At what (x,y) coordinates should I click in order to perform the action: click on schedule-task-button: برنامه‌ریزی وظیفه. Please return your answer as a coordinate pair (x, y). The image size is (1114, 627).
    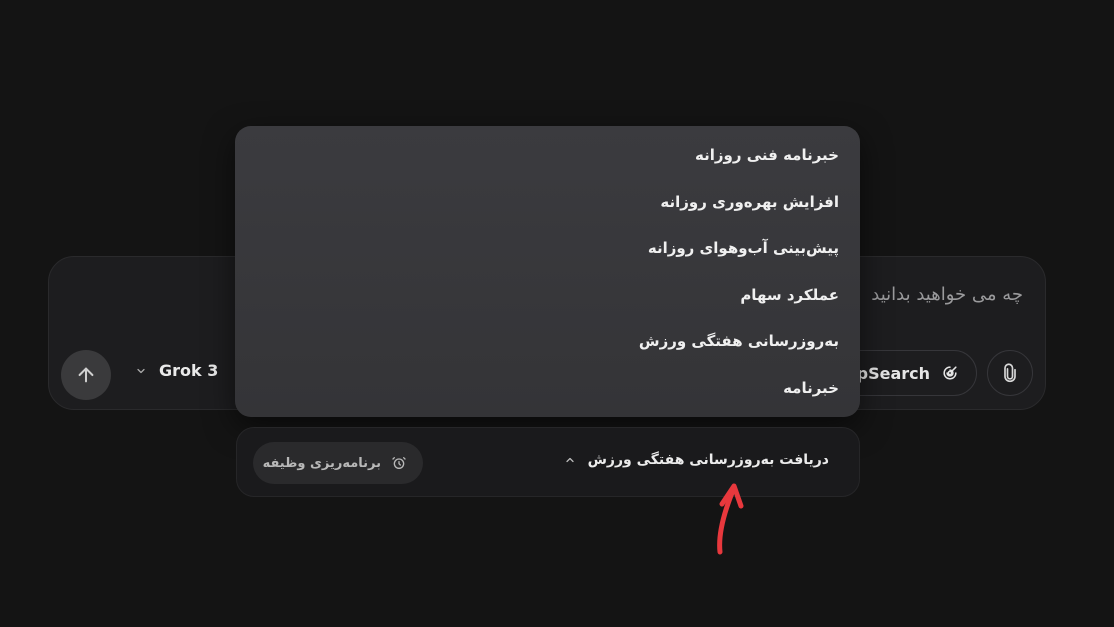
    Looking at the image, I should click on (338, 463).